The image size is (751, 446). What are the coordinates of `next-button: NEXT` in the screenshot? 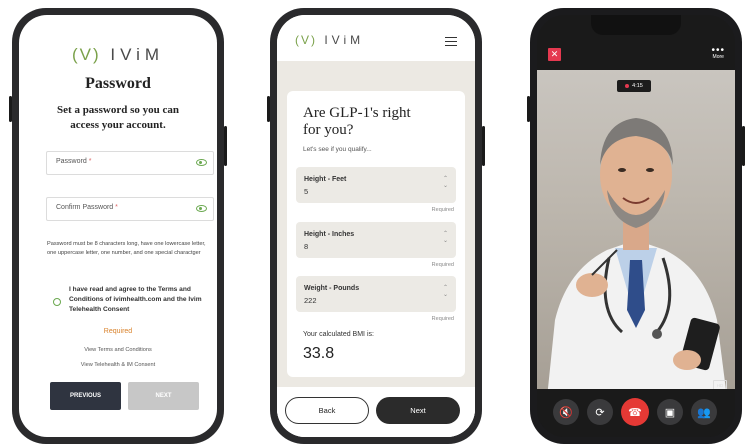 It's located at (163, 396).